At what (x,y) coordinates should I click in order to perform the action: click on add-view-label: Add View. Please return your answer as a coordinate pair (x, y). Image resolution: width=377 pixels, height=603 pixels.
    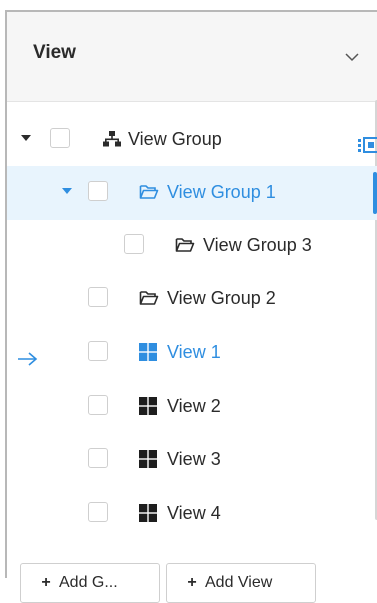
    Looking at the image, I should click on (239, 582).